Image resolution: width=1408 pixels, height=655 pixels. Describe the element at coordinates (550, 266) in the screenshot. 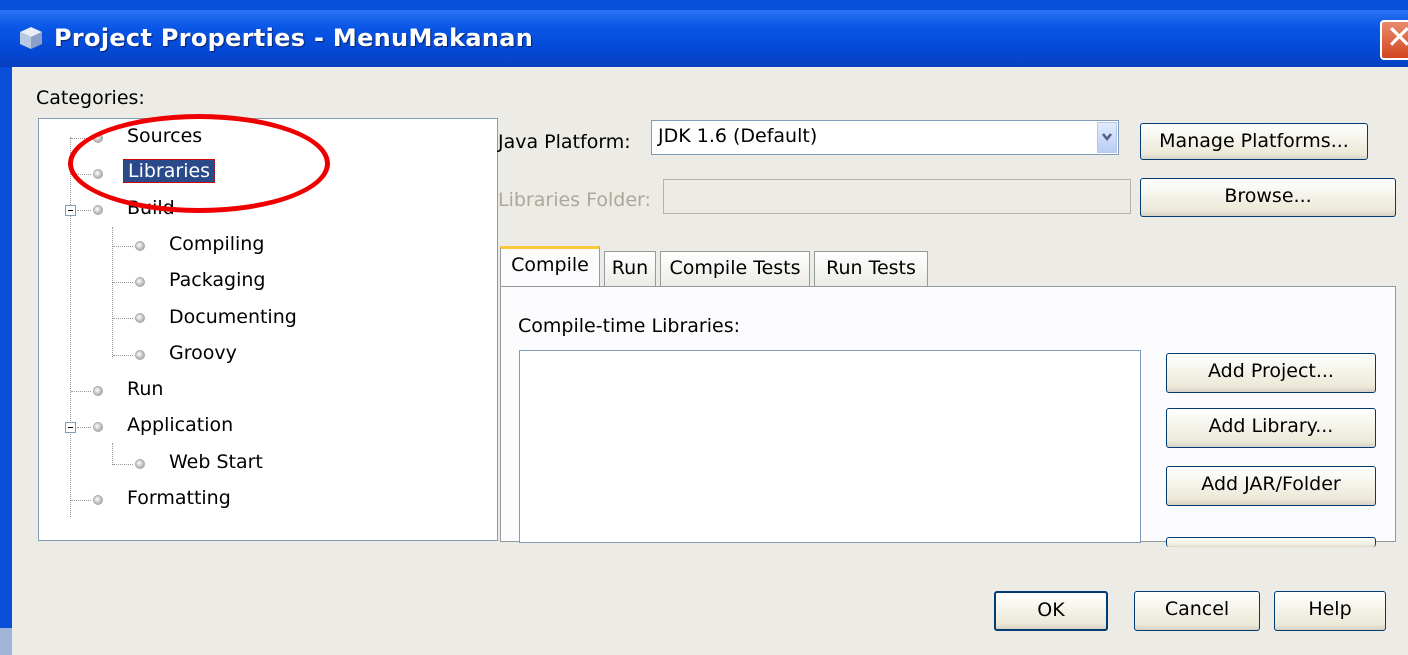

I see `tab-compile: Compile` at that location.